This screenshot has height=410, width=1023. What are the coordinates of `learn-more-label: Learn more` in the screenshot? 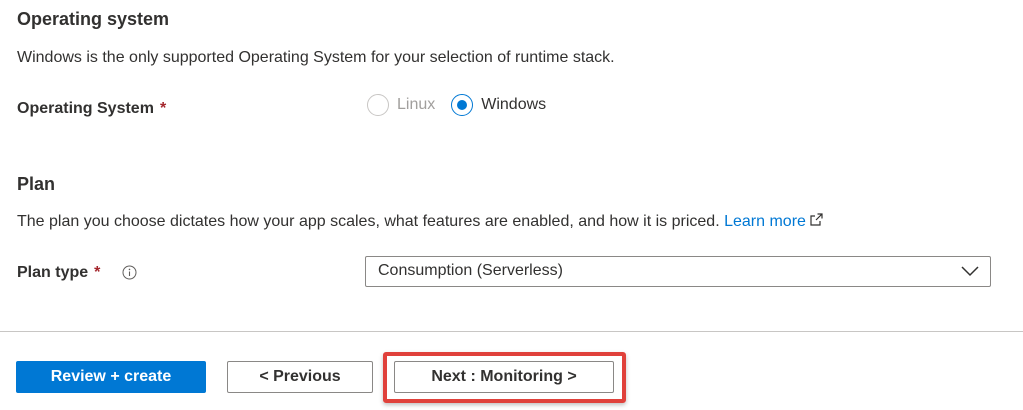 It's located at (765, 221).